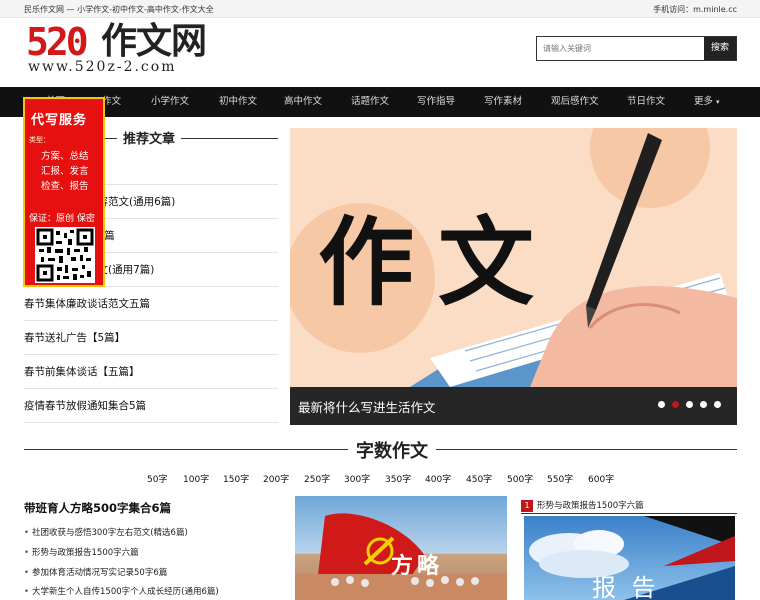  What do you see at coordinates (151, 372) in the screenshot?
I see `list-item: 春节前集体谈话【五篇】` at bounding box center [151, 372].